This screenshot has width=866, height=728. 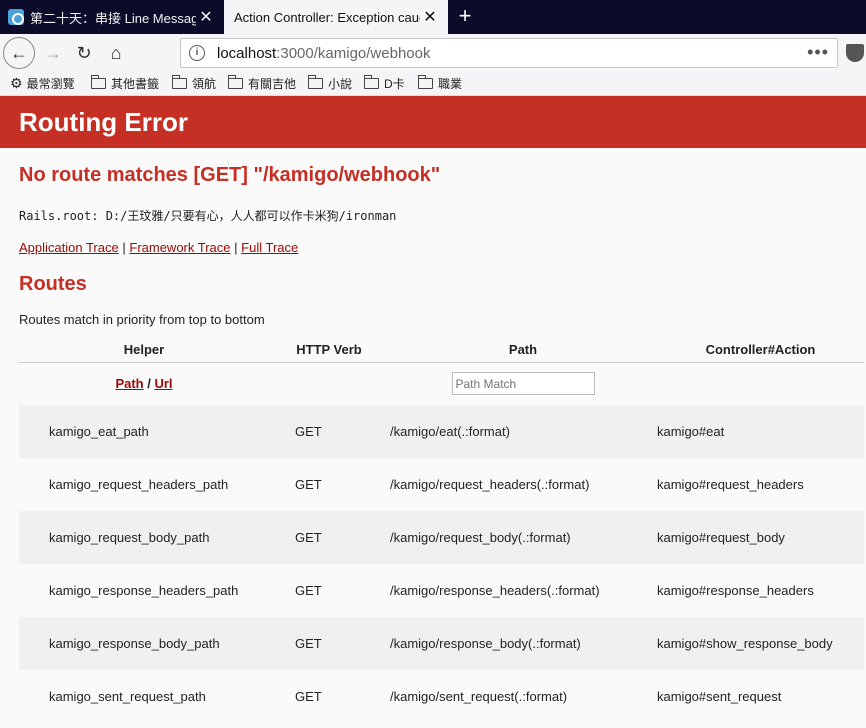 What do you see at coordinates (269, 247) in the screenshot?
I see `full-trace-link: Full Trace` at bounding box center [269, 247].